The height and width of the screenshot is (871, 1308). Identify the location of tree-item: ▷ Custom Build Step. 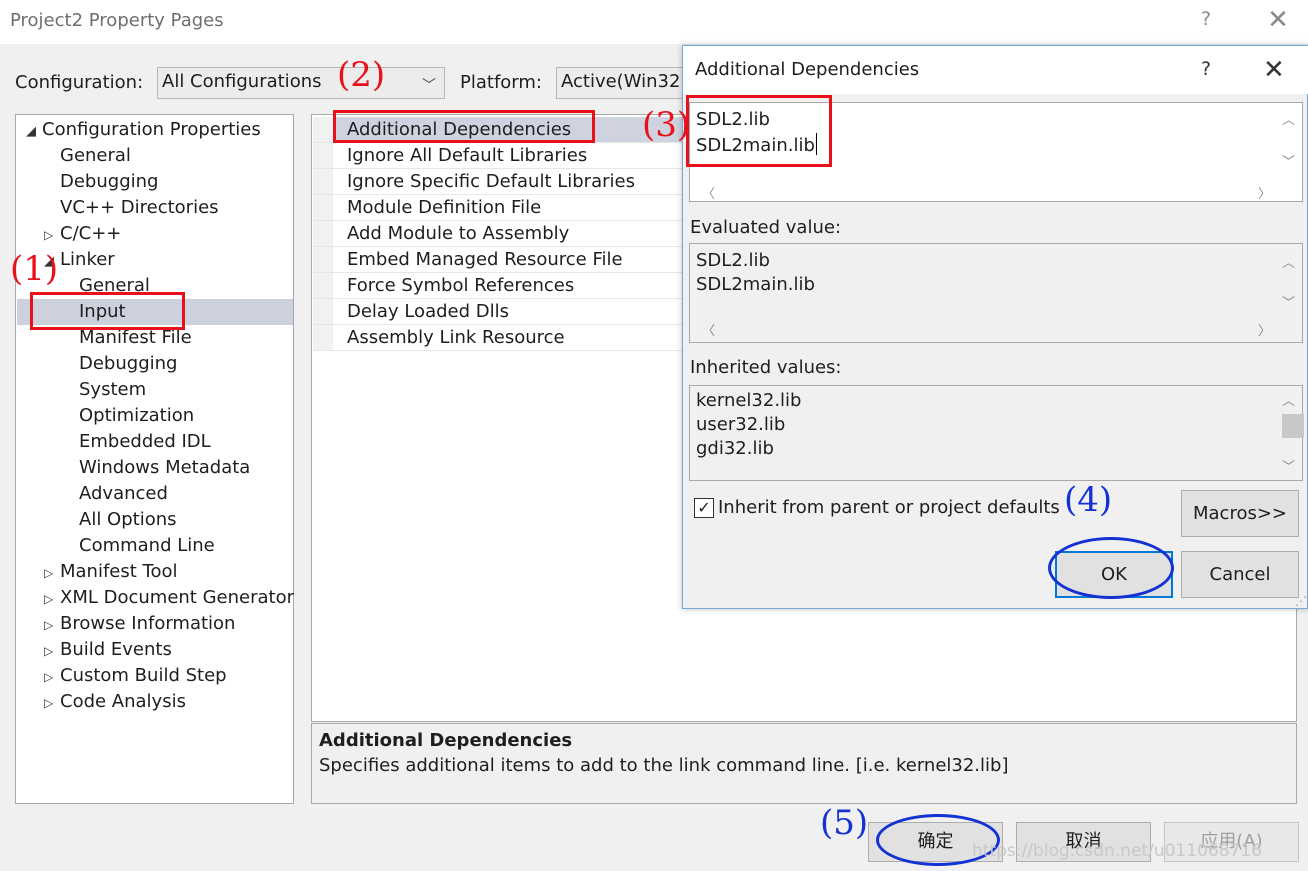
(135, 676).